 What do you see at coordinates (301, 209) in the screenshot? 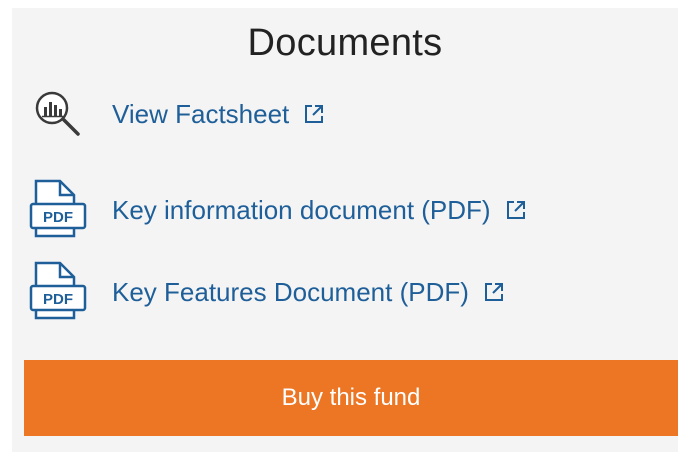
I see `key-information-document-label: Key information document (PDF)` at bounding box center [301, 209].